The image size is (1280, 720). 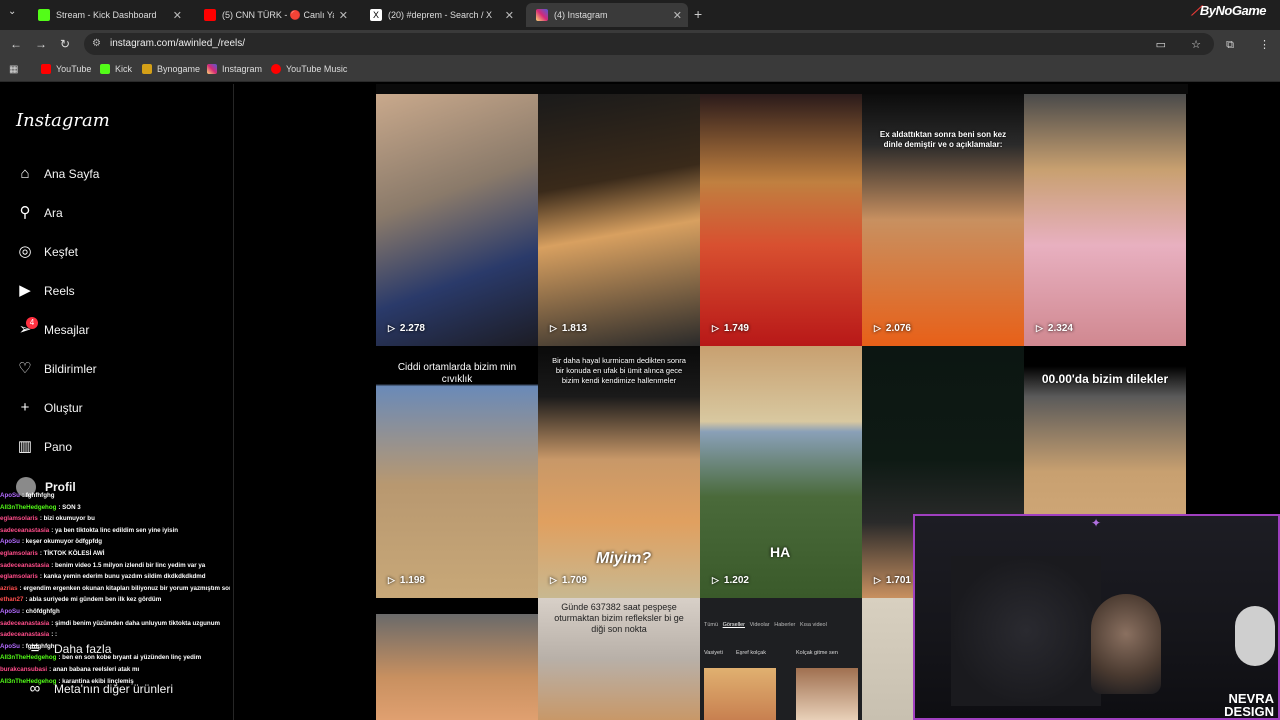 What do you see at coordinates (210, 15) in the screenshot?
I see `youtube-icon` at bounding box center [210, 15].